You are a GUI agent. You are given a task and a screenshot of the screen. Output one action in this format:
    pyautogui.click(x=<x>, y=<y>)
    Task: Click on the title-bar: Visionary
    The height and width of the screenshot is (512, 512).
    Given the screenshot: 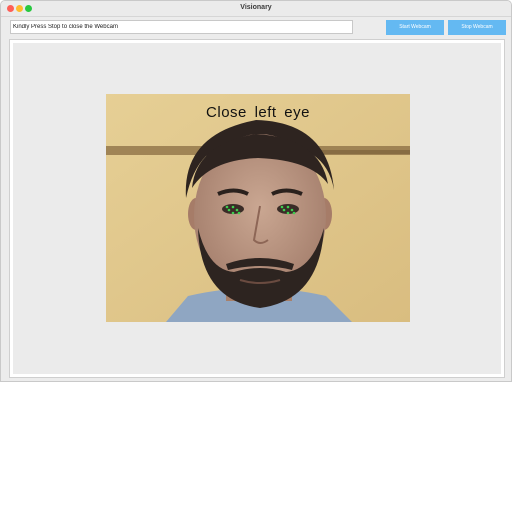 What is the action you would take?
    pyautogui.click(x=256, y=9)
    